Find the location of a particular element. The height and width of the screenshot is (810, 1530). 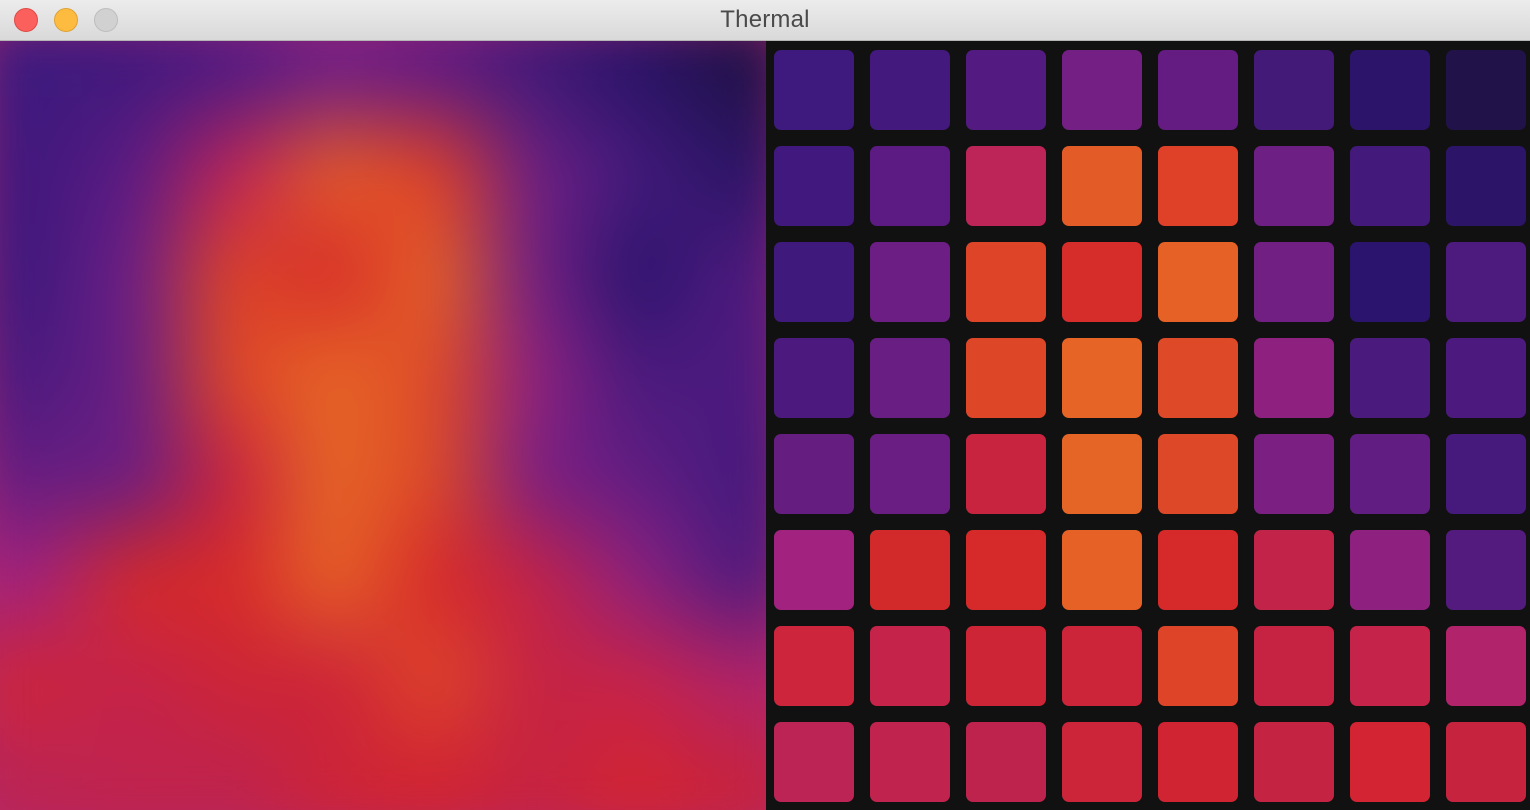

sensor-cell-r3-c5 is located at coordinates (1294, 378).